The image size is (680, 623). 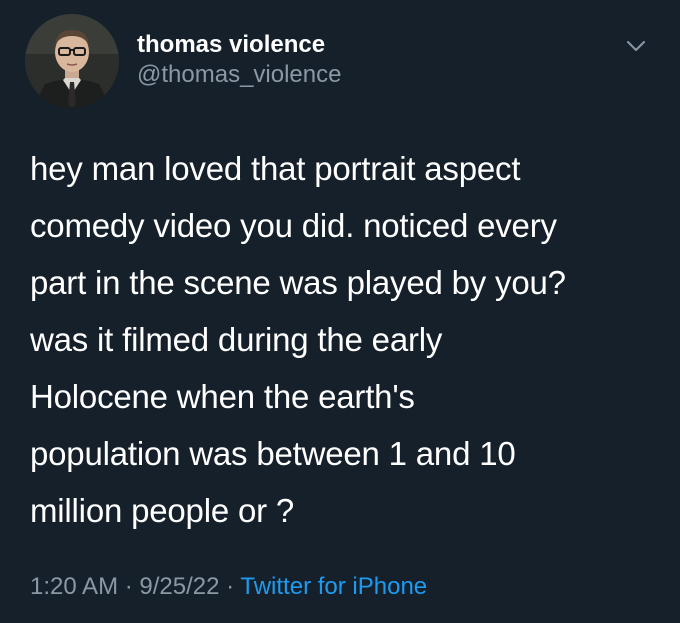 I want to click on tweet-source-link: Twitter for iPhone, so click(x=333, y=586).